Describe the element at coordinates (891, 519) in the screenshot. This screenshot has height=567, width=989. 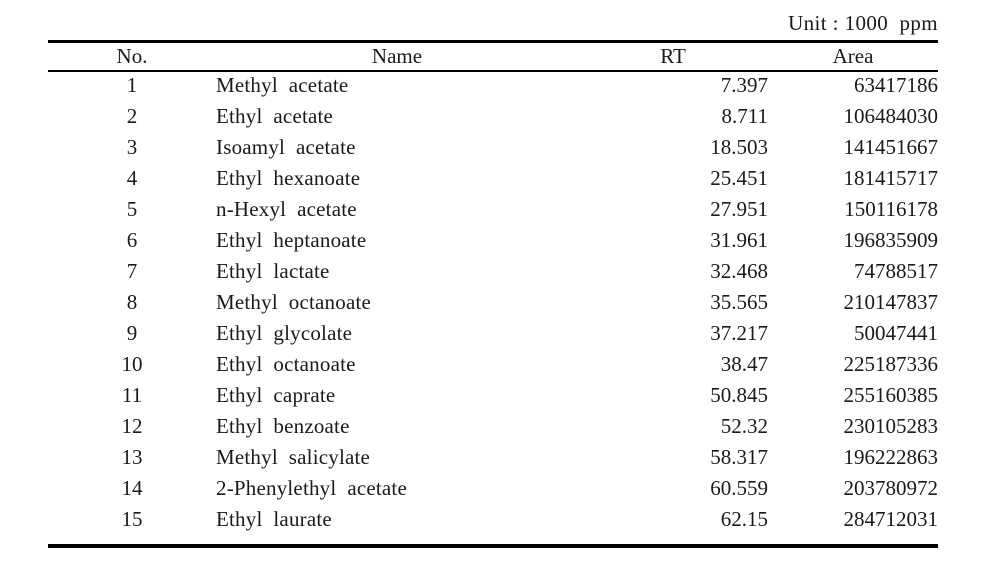
I see `cell-area: 284712031` at that location.